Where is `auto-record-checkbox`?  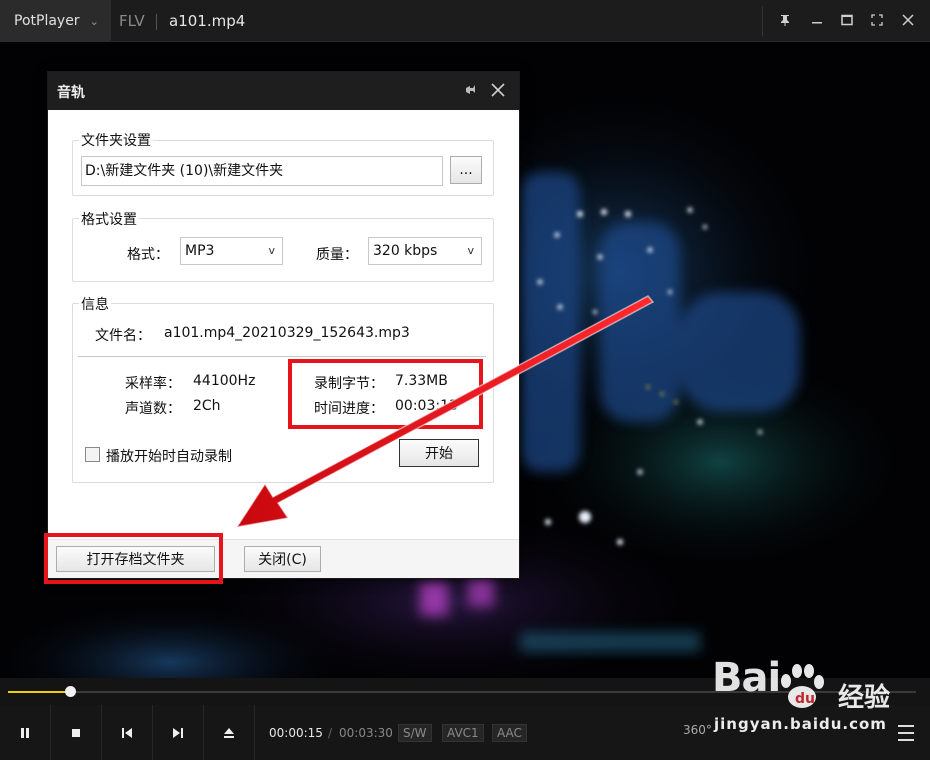 auto-record-checkbox is located at coordinates (92, 454).